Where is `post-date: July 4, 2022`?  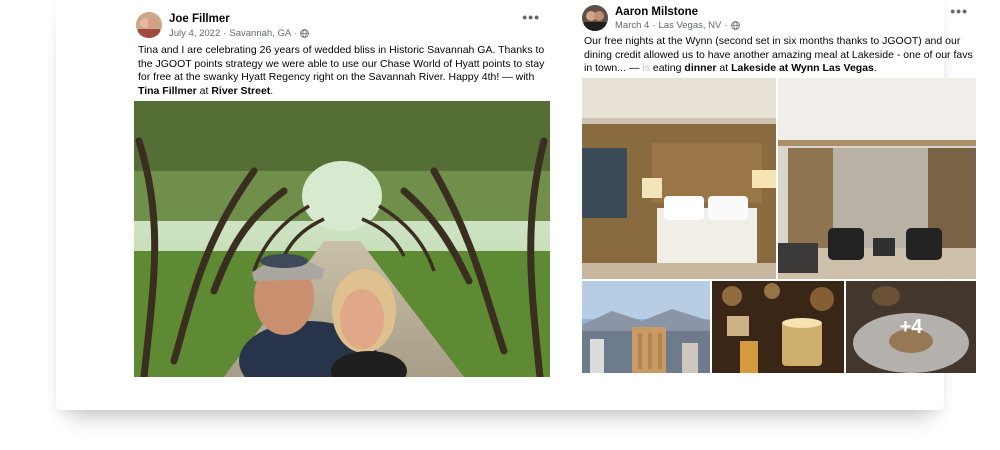
post-date: July 4, 2022 is located at coordinates (194, 33).